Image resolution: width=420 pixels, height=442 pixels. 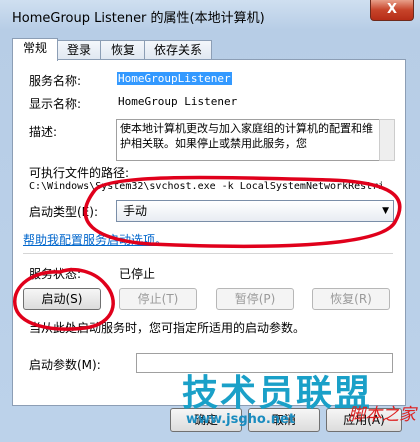 What do you see at coordinates (79, 50) in the screenshot?
I see `tab-logon: 登录` at bounding box center [79, 50].